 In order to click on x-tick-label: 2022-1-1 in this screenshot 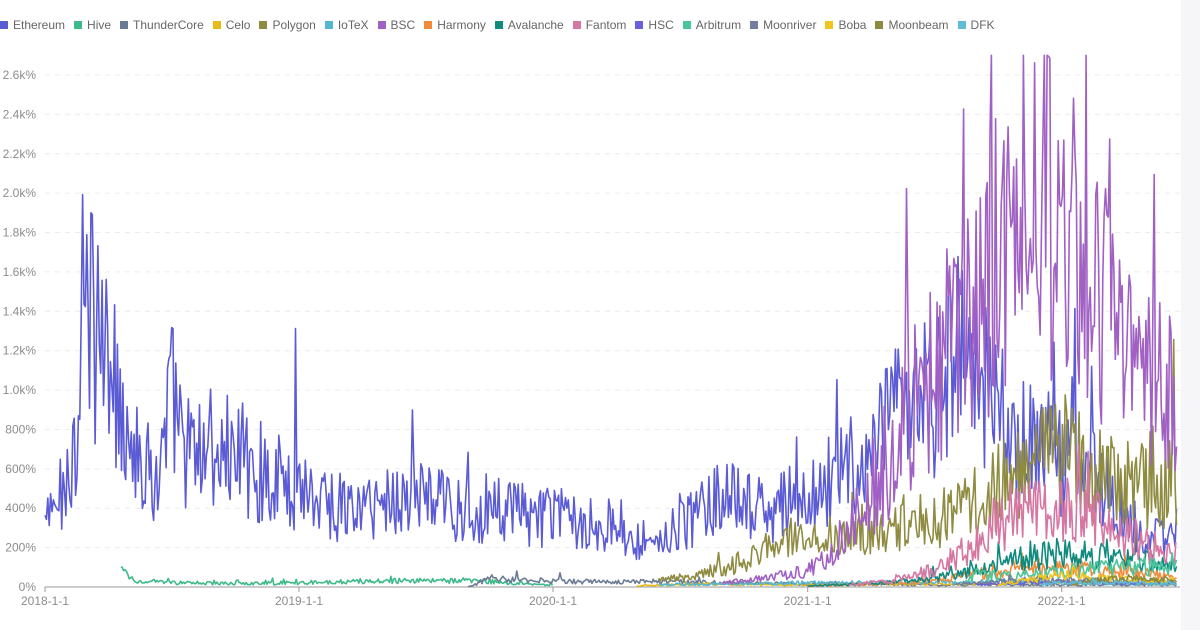, I will do `click(1062, 601)`.